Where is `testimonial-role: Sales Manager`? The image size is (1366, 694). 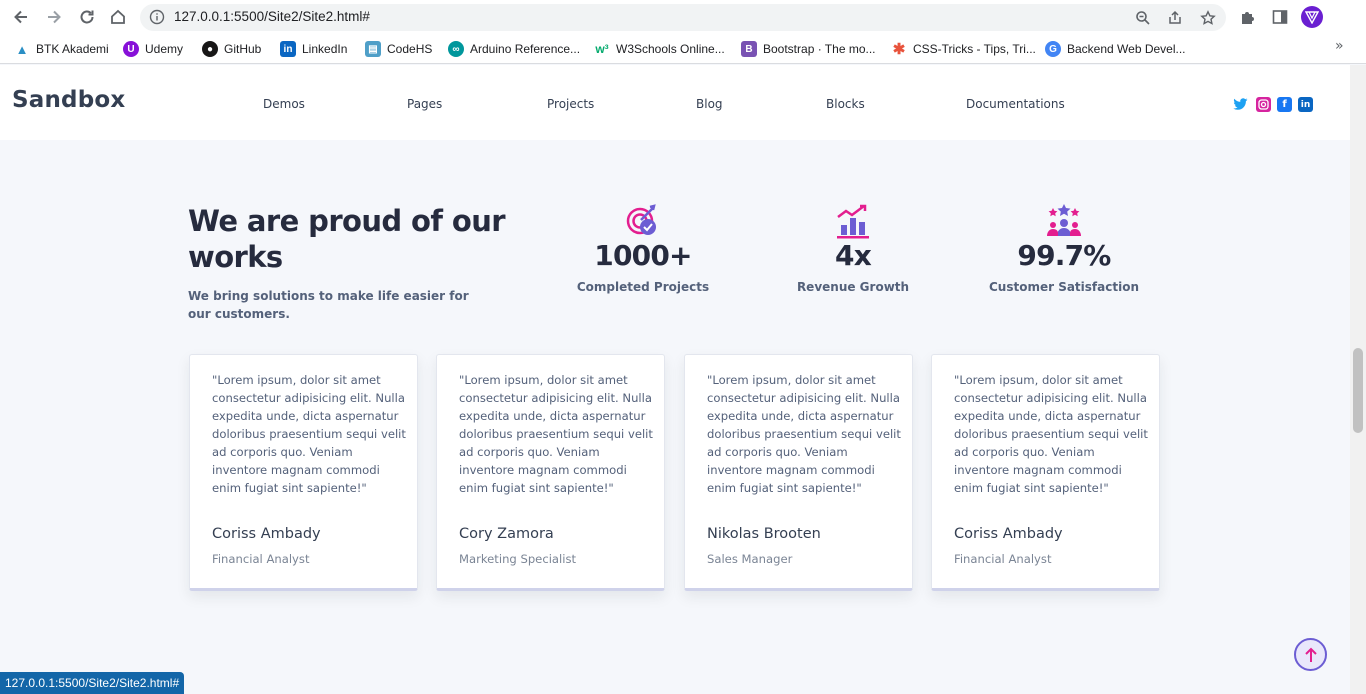 testimonial-role: Sales Manager is located at coordinates (750, 559).